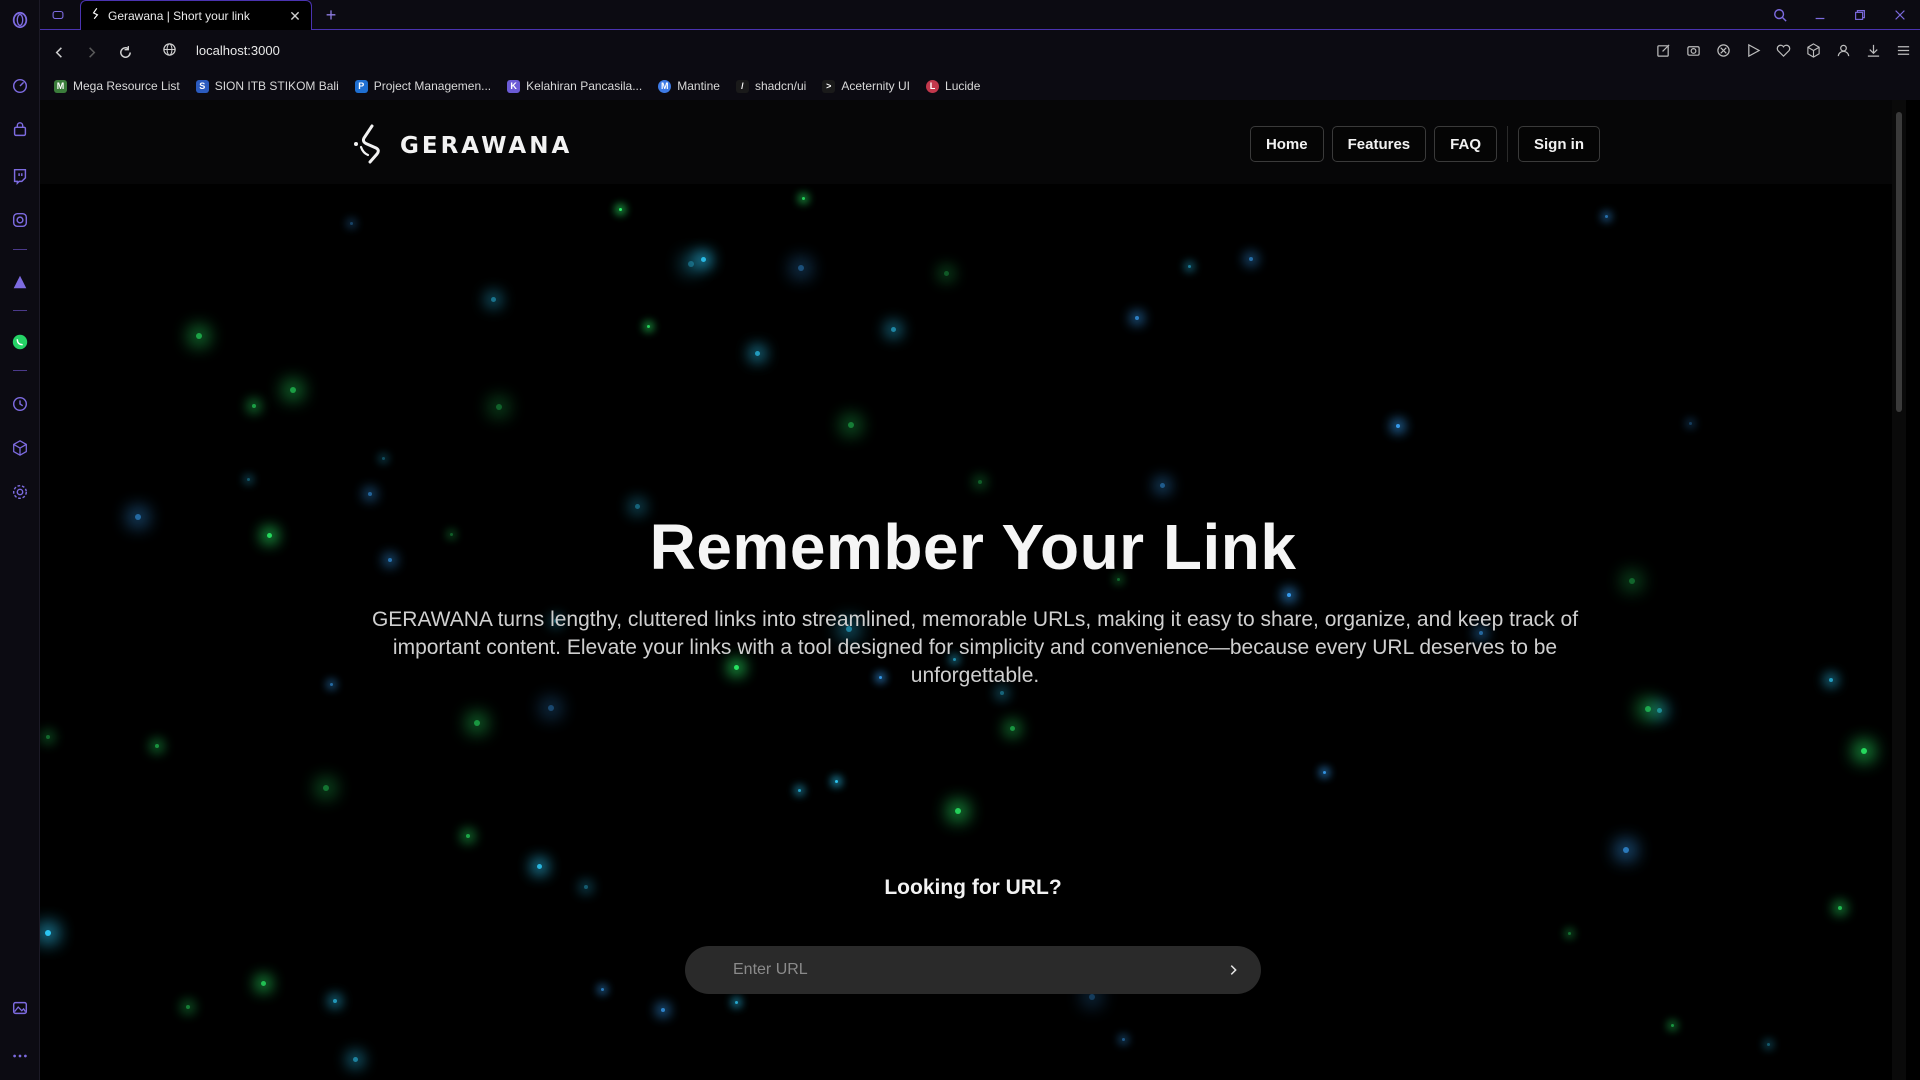 The image size is (1920, 1080). Describe the element at coordinates (1465, 144) in the screenshot. I see `nav-faq: FAQ` at that location.